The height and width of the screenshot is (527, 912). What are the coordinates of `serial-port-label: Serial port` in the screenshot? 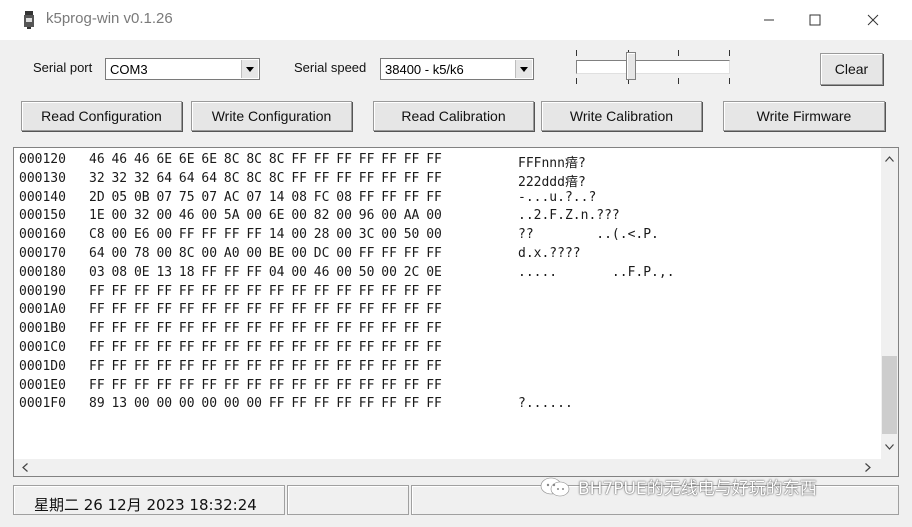 It's located at (63, 67).